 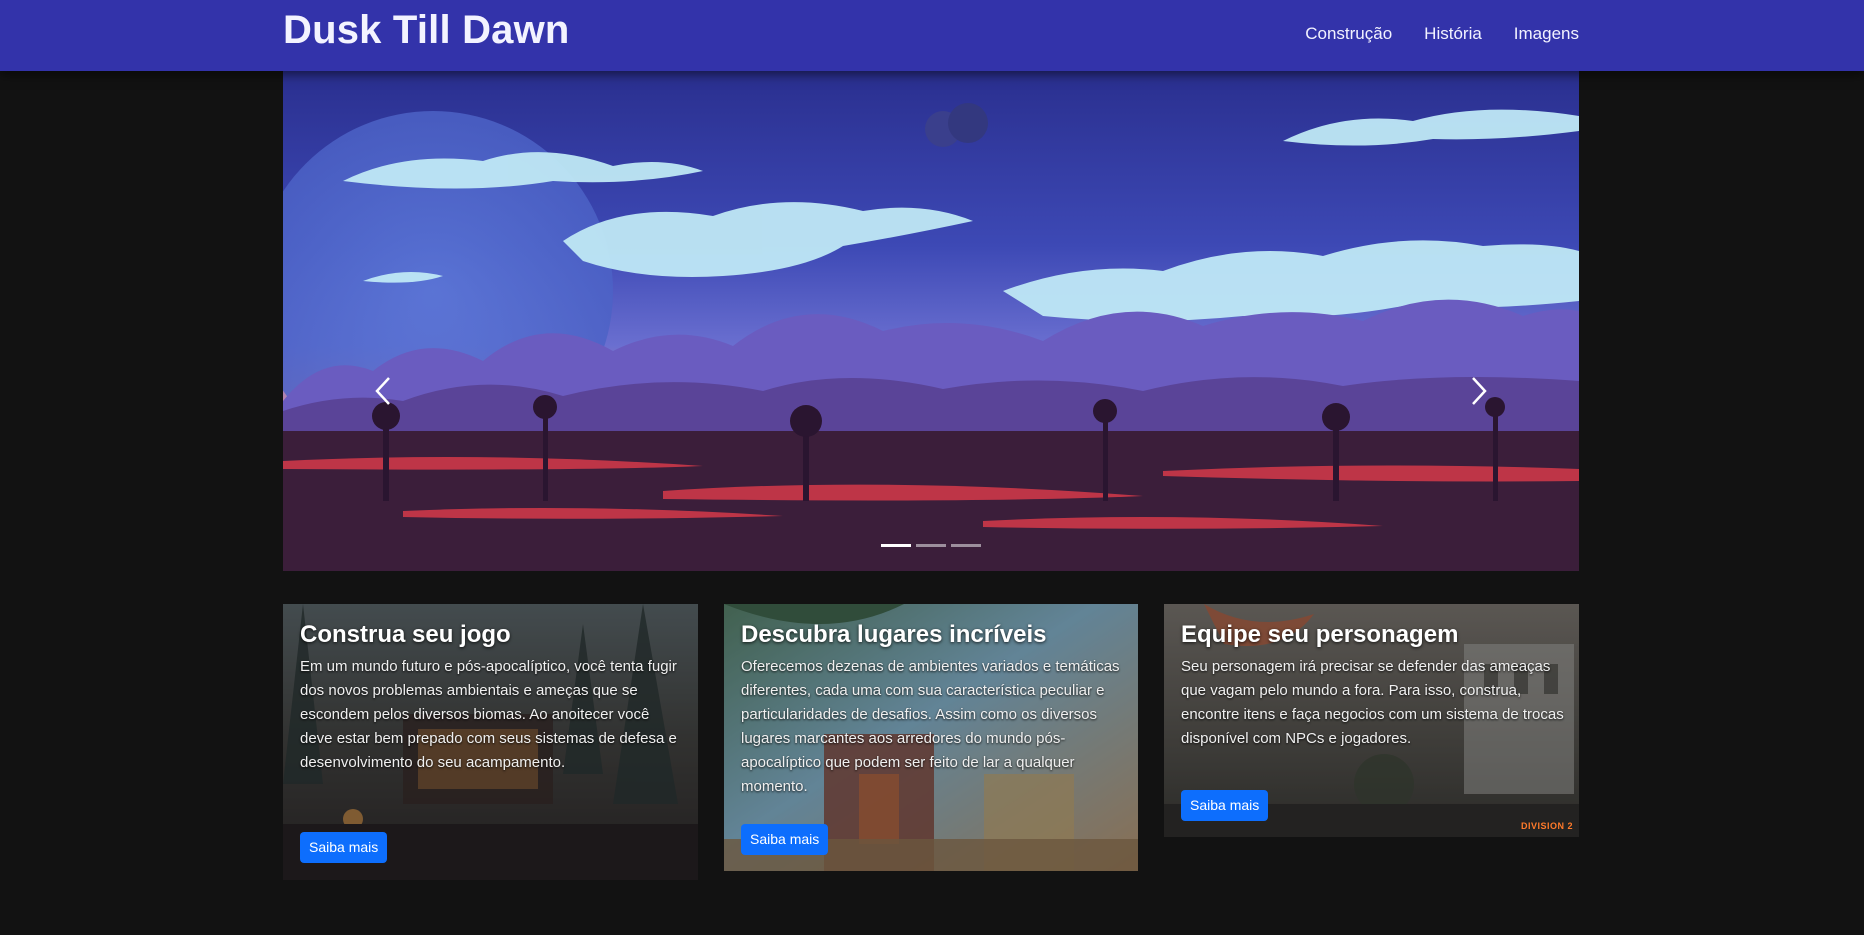 What do you see at coordinates (426, 30) in the screenshot?
I see `brand-title: Dusk Till Dawn` at bounding box center [426, 30].